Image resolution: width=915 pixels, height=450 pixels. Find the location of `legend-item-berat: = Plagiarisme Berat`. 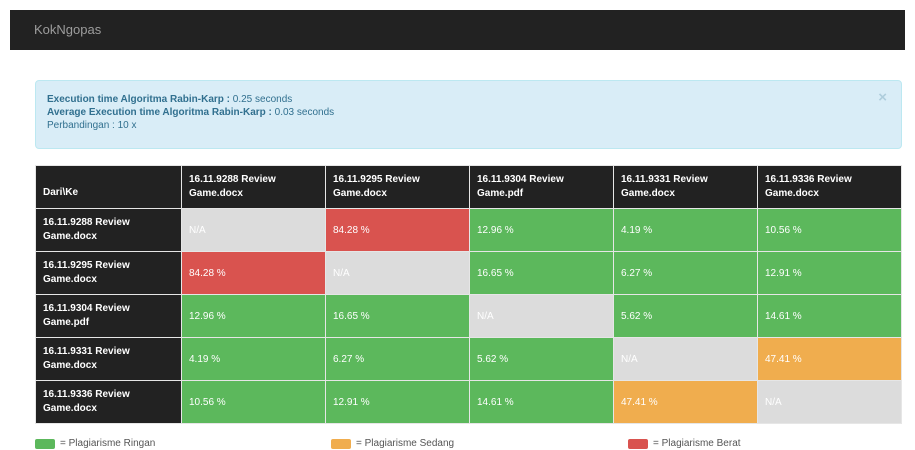

legend-item-berat: = Plagiarisme Berat is located at coordinates (684, 443).